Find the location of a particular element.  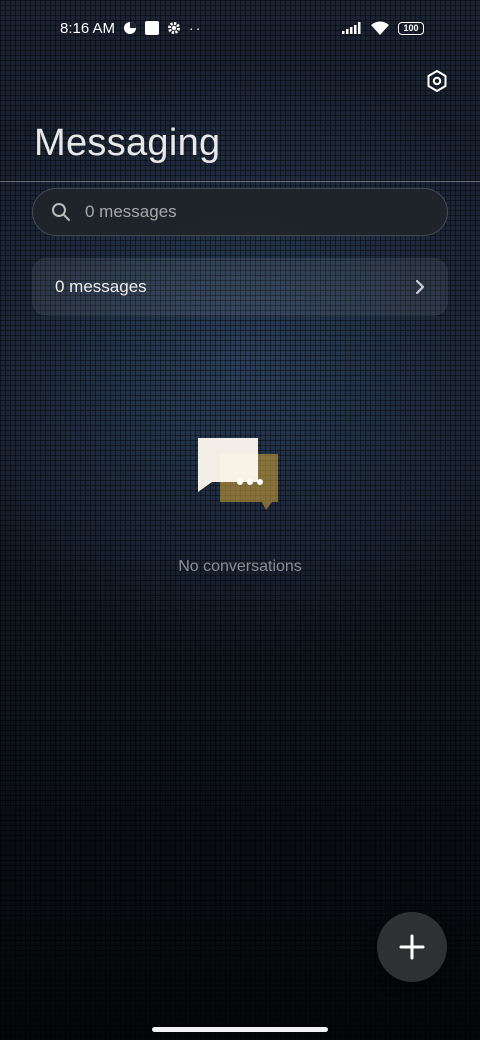

gear-icon is located at coordinates (174, 28).